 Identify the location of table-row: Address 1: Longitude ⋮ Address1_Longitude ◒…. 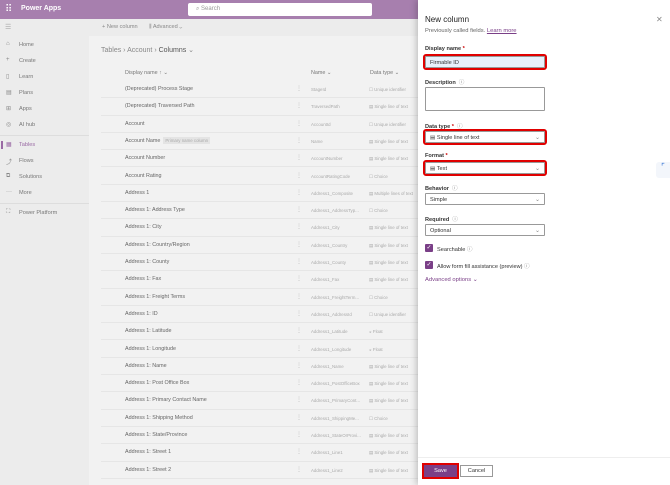
(259, 349).